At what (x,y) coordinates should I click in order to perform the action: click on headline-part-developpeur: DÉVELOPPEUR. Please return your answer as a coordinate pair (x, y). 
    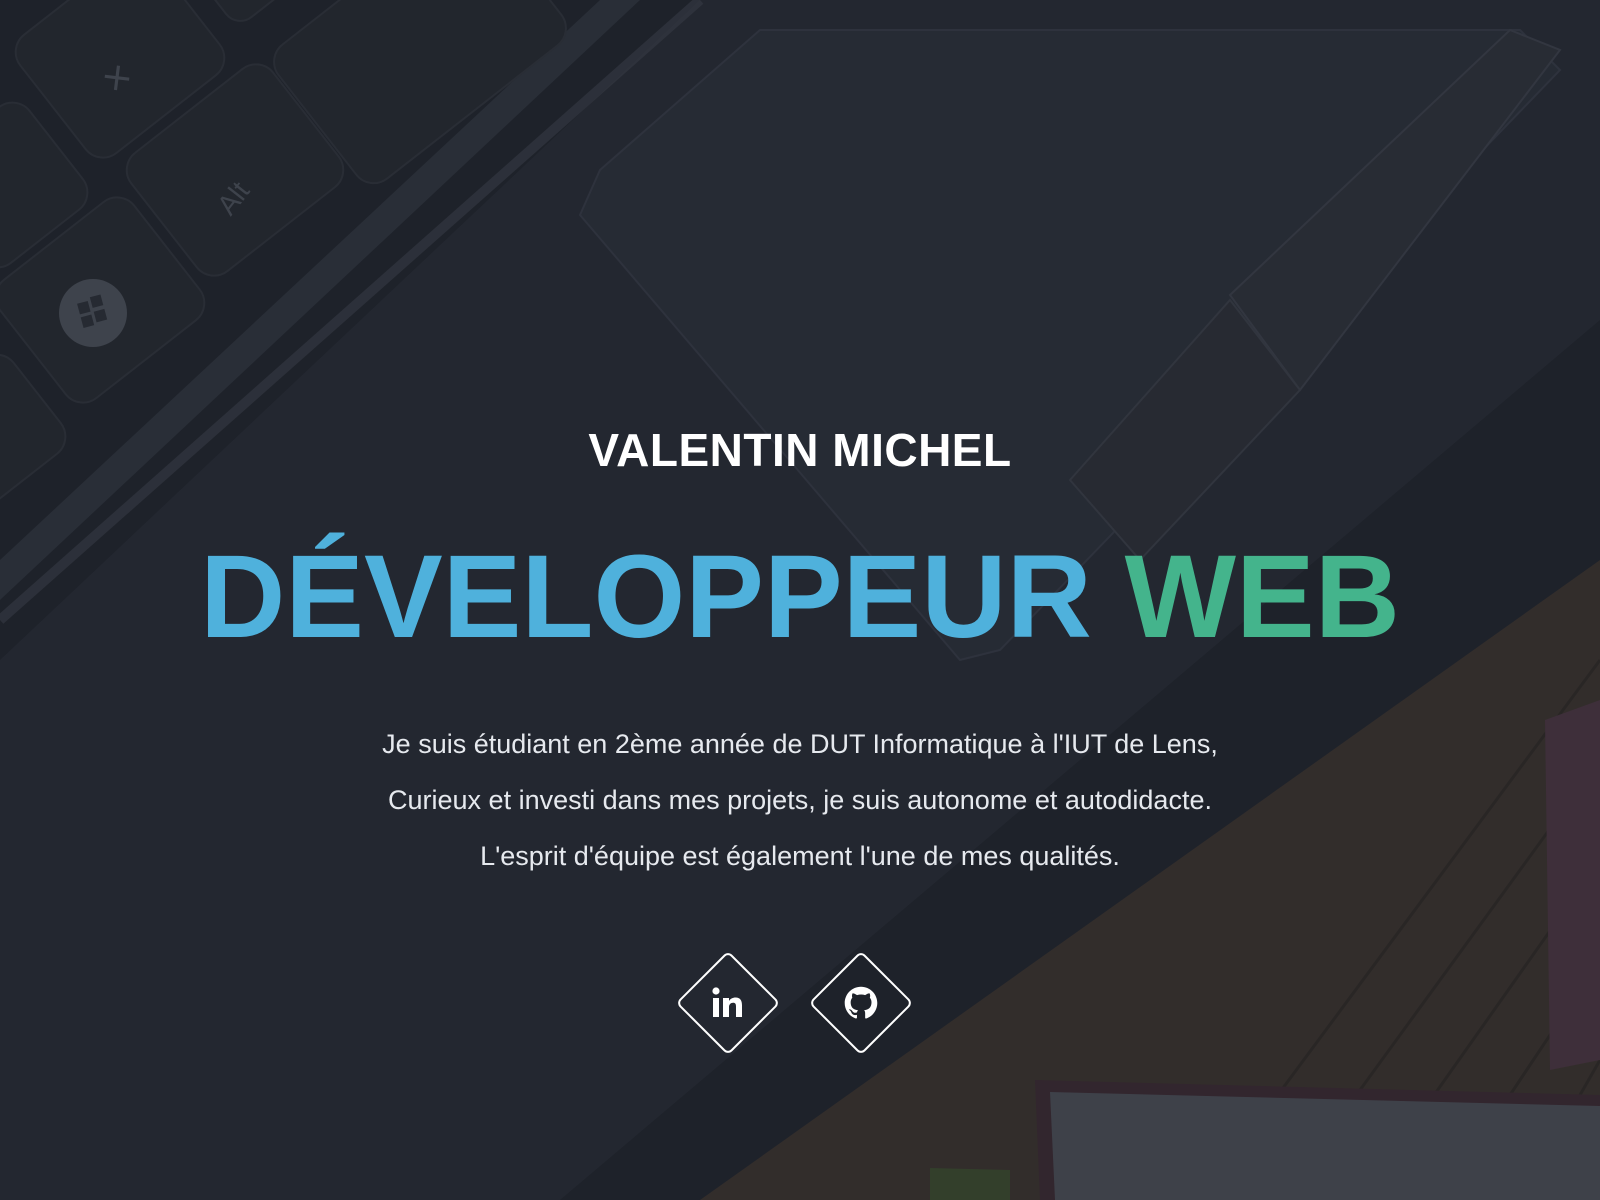
    Looking at the image, I should click on (646, 597).